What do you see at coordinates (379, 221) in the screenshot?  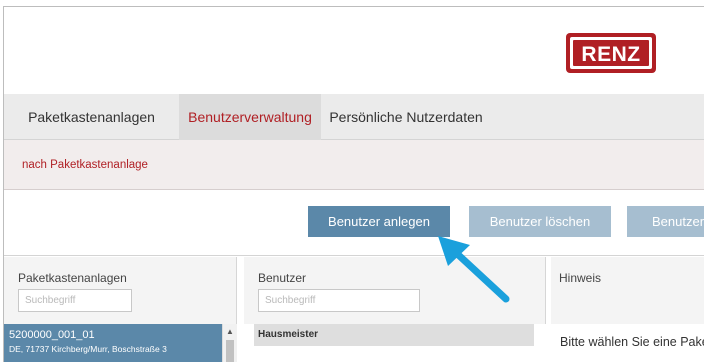 I see `create-user-button: Benutzer anlegen` at bounding box center [379, 221].